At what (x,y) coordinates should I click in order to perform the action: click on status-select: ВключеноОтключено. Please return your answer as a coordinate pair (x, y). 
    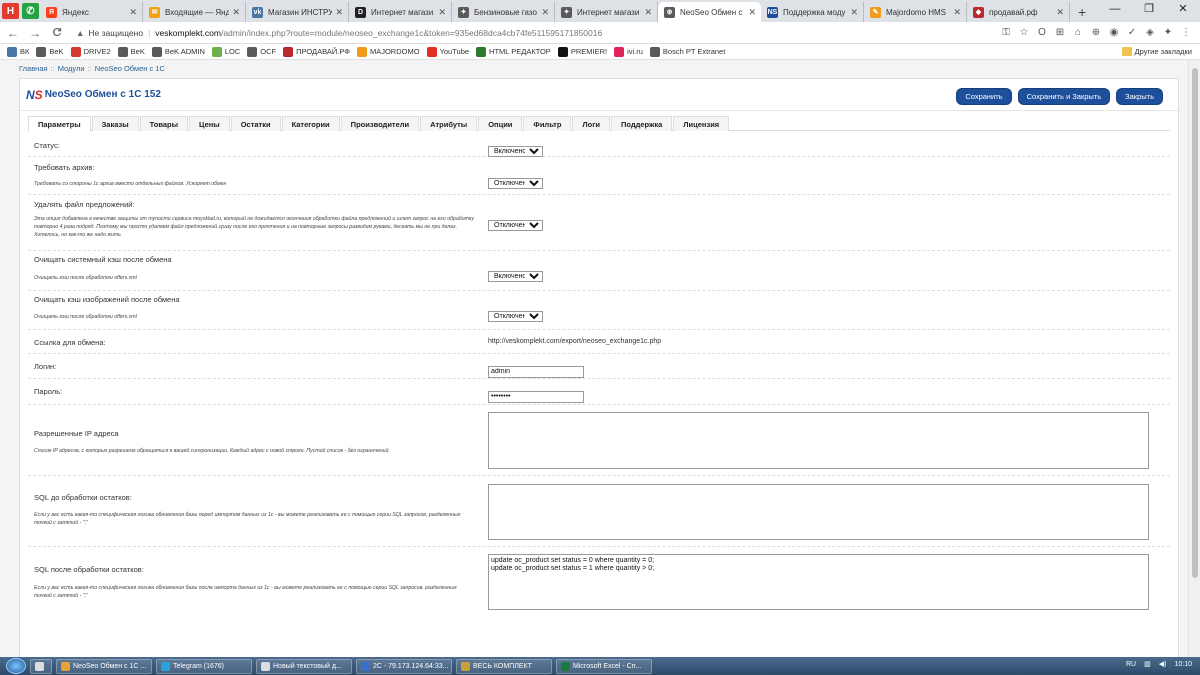
    Looking at the image, I should click on (515, 151).